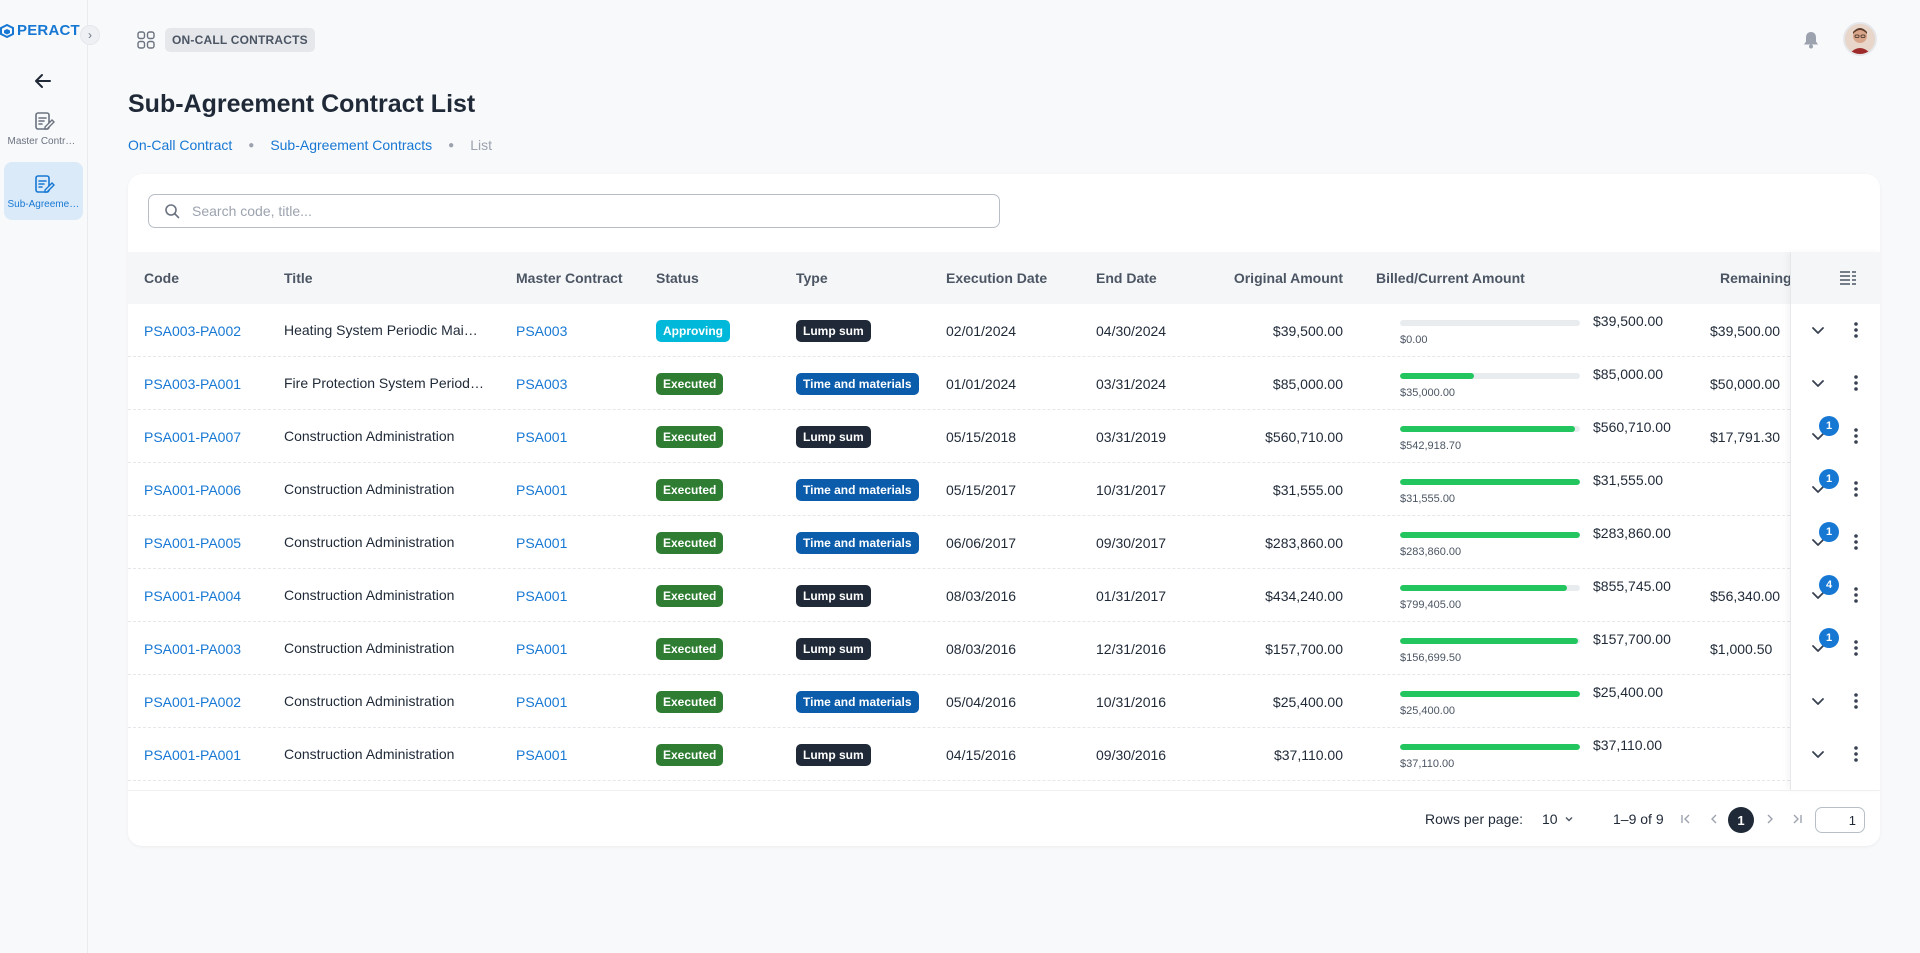 The width and height of the screenshot is (1920, 953). I want to click on code-link: PSA001-PA001, so click(192, 754).